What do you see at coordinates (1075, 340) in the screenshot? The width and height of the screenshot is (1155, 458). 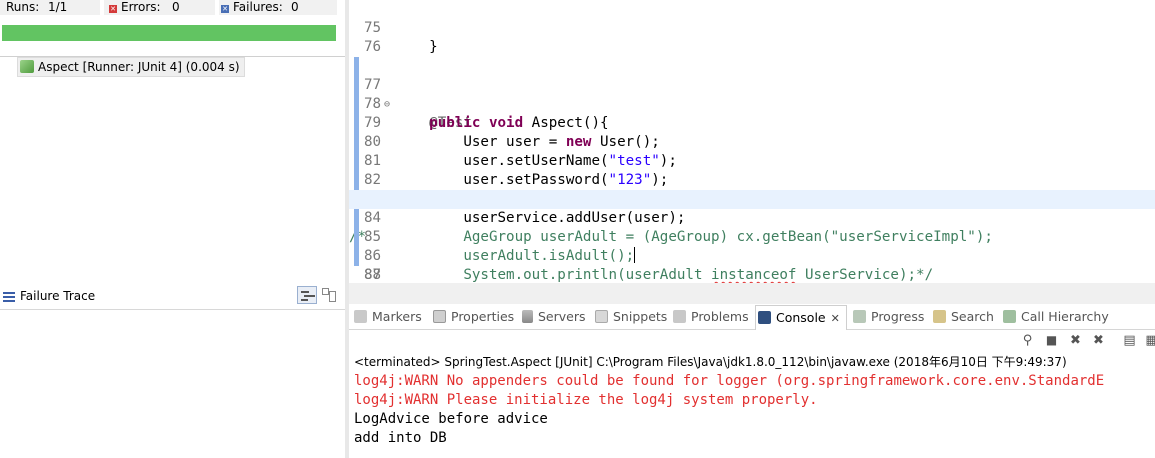 I see `remove-launch-icon: ✖` at bounding box center [1075, 340].